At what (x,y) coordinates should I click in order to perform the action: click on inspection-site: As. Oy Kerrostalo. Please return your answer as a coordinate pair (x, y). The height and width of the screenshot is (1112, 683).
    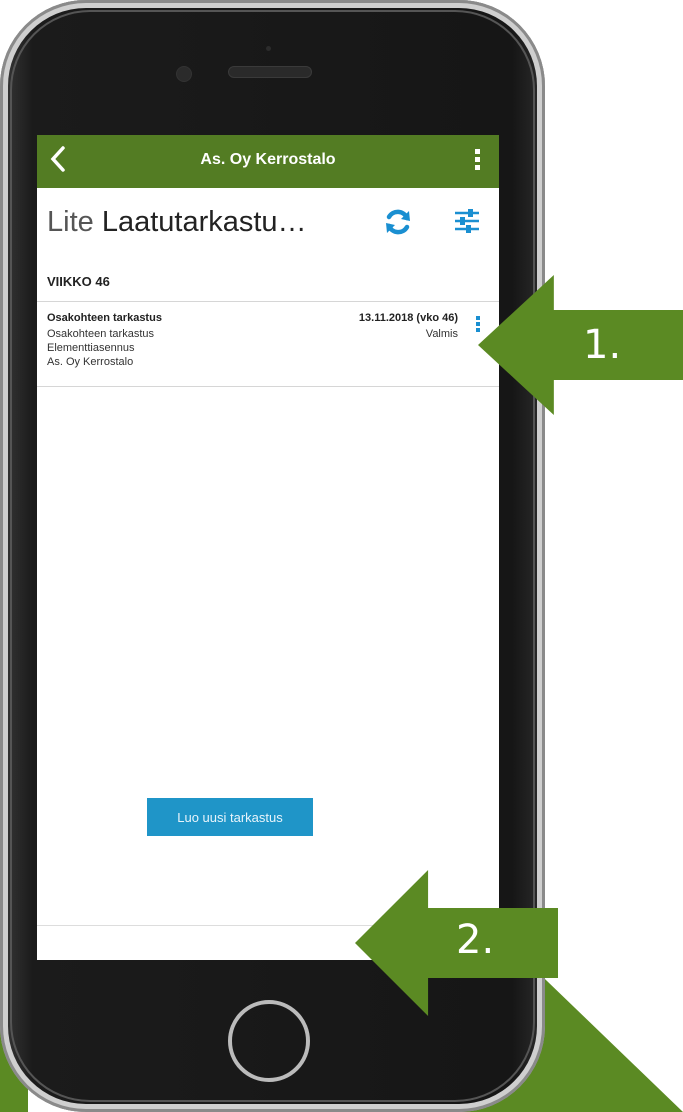
    Looking at the image, I should click on (90, 362).